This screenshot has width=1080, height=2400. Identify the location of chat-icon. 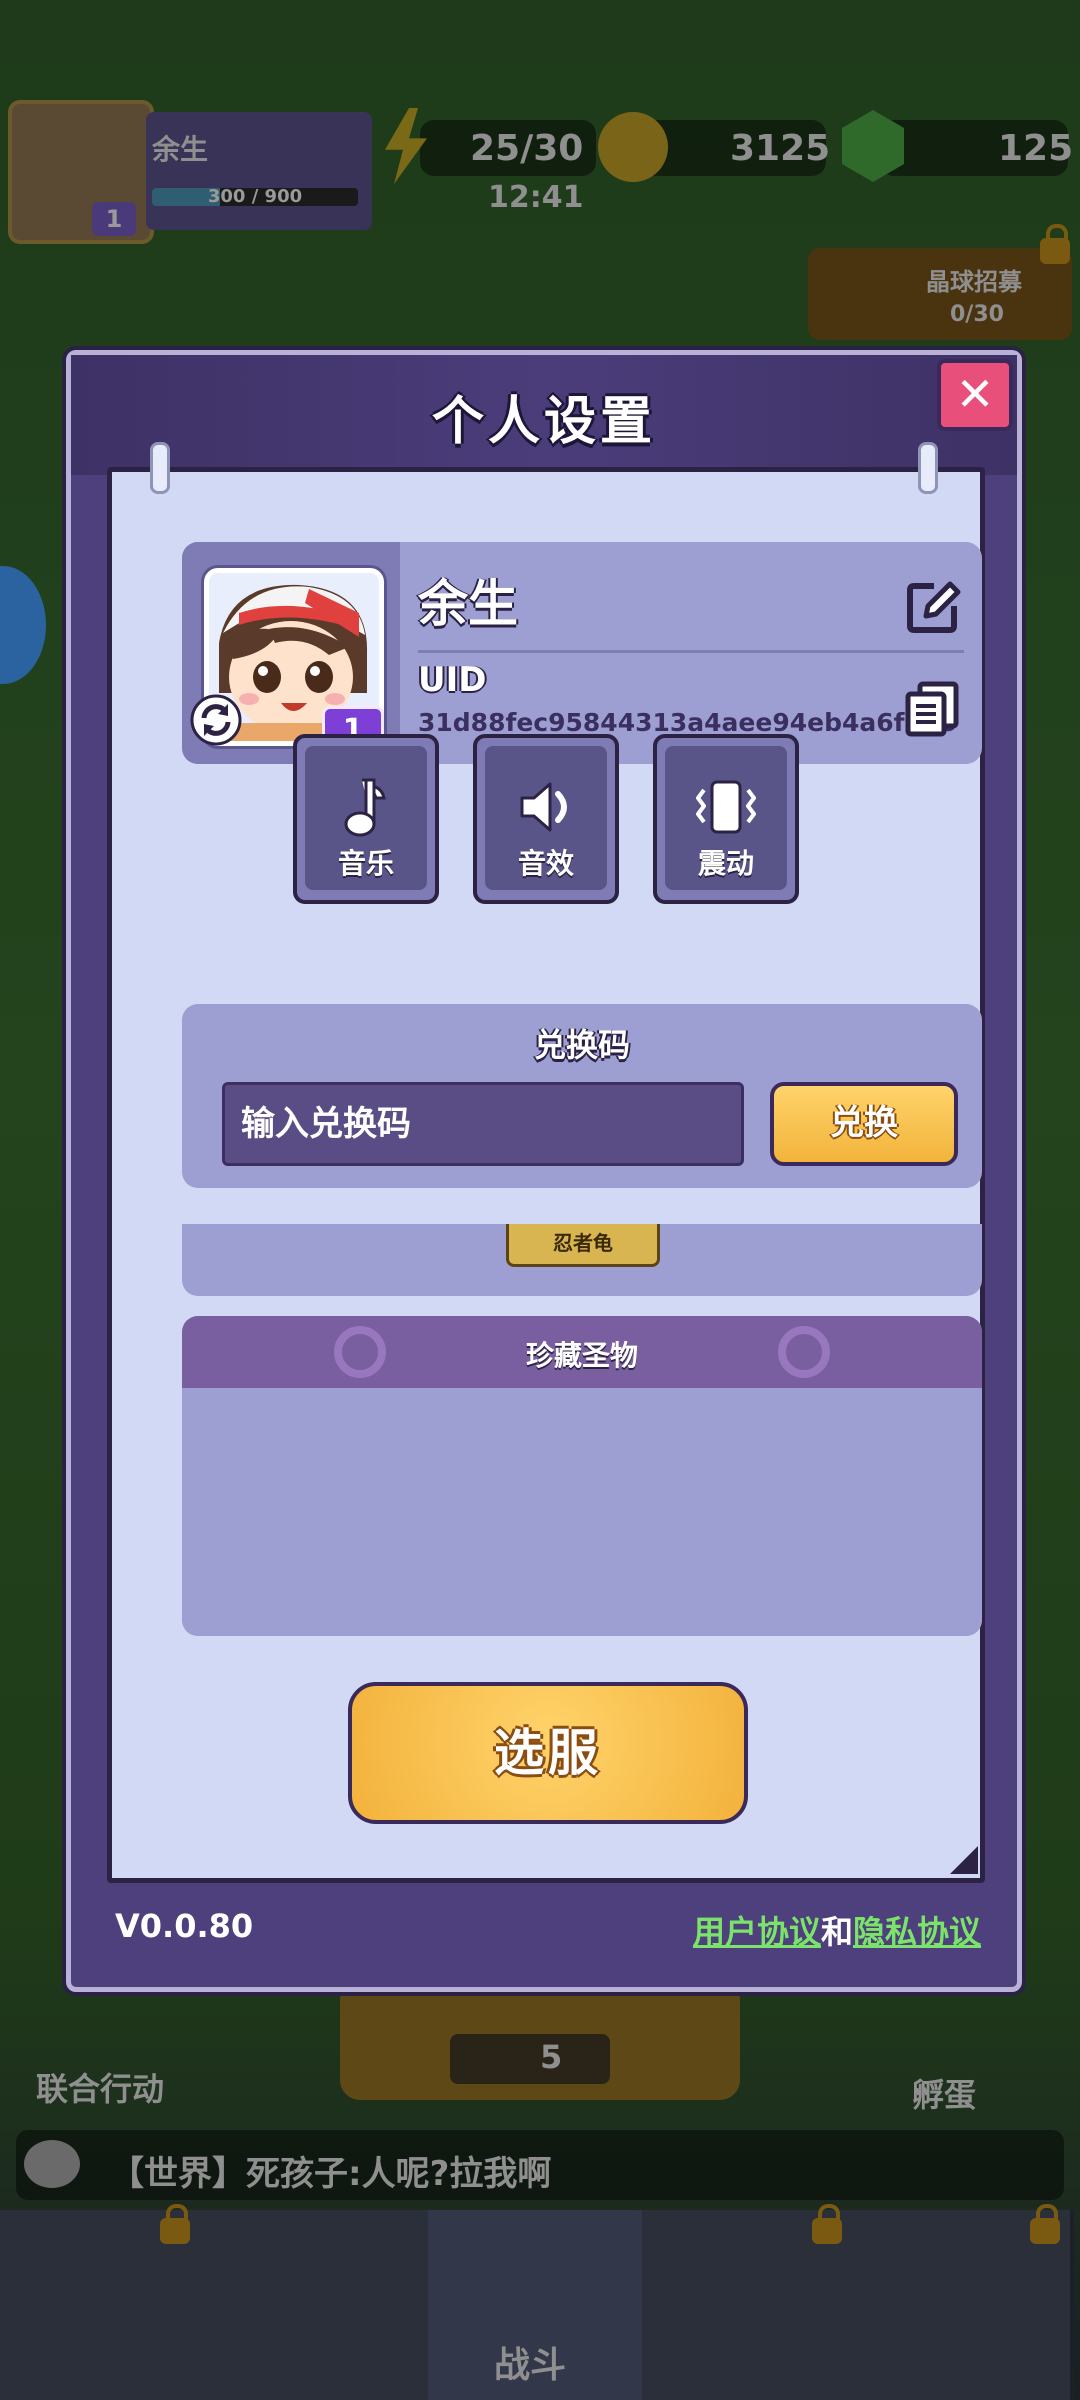
(52, 2164).